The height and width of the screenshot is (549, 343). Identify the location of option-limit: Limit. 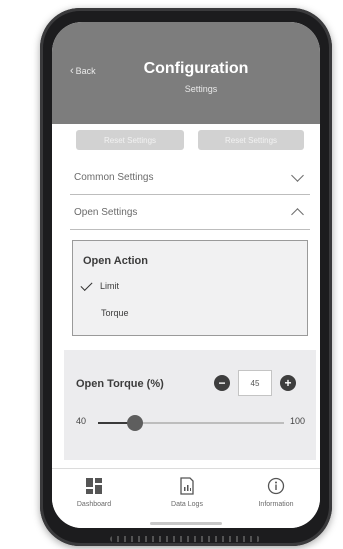
(100, 284).